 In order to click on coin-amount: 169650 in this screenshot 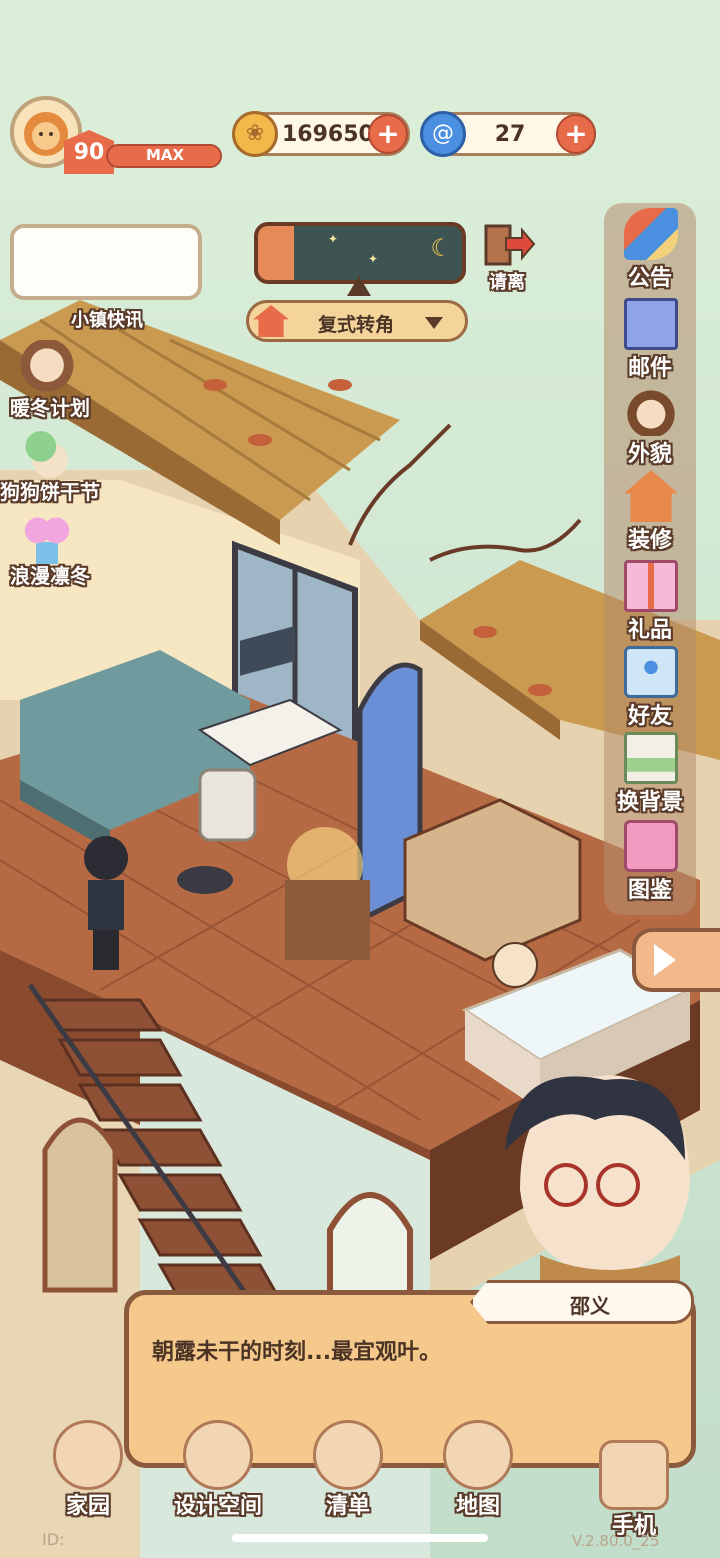, I will do `click(328, 134)`.